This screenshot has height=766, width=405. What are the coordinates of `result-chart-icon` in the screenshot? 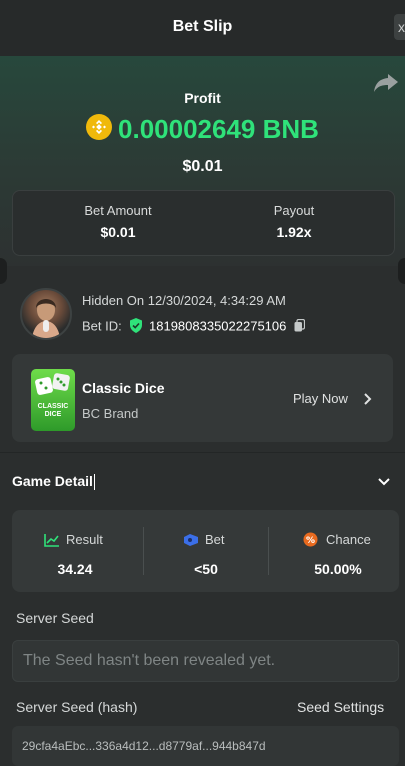 It's located at (51, 540).